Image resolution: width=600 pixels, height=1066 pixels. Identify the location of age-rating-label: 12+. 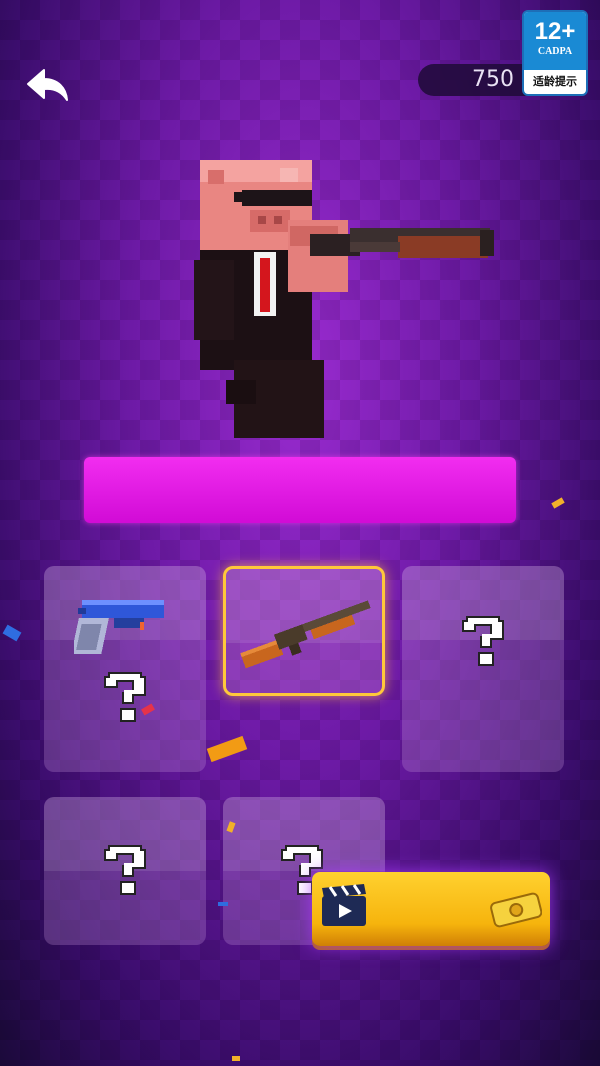
(555, 31).